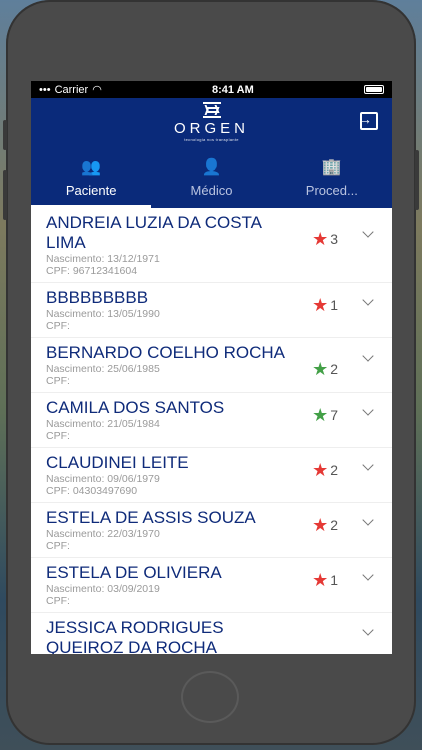 Image resolution: width=422 pixels, height=750 pixels. I want to click on wifi-icon: ◠, so click(97, 90).